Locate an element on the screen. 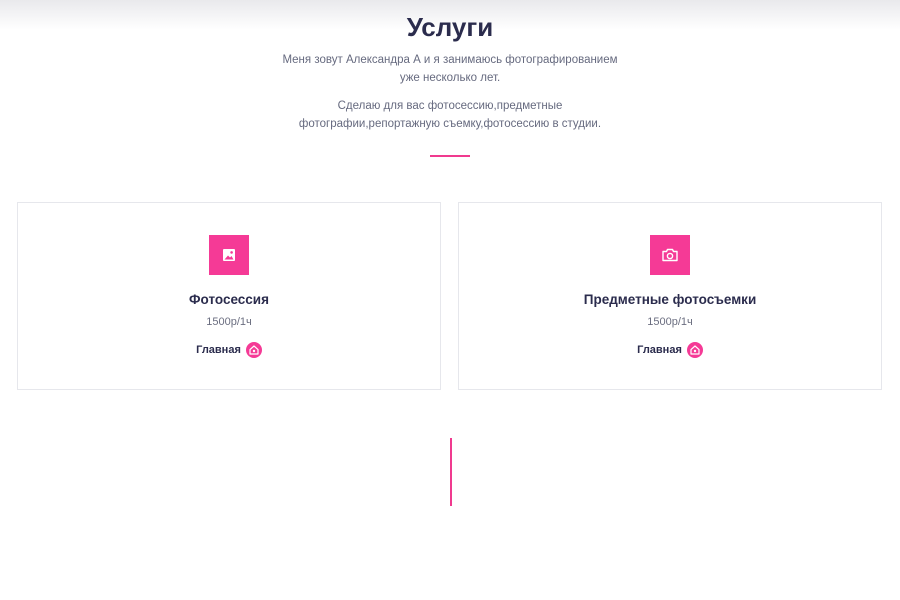 The width and height of the screenshot is (900, 600). card-title: Предметные фотосъемки is located at coordinates (670, 299).